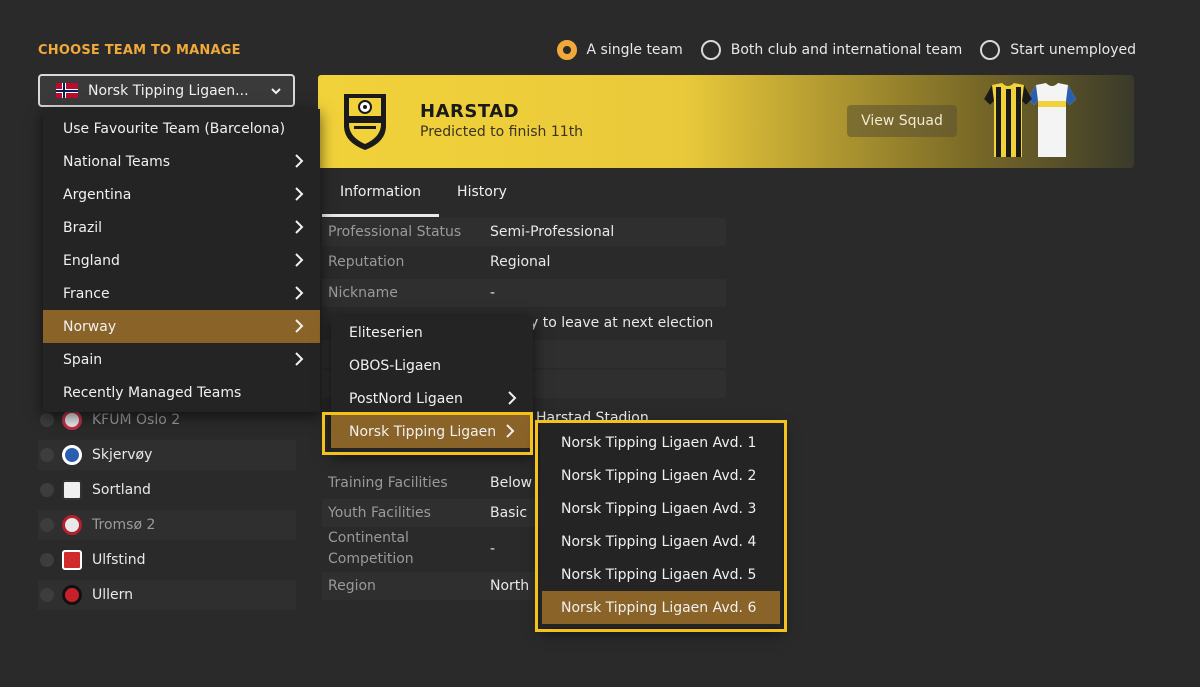 The image size is (1200, 687). I want to click on info-value: Regional, so click(520, 262).